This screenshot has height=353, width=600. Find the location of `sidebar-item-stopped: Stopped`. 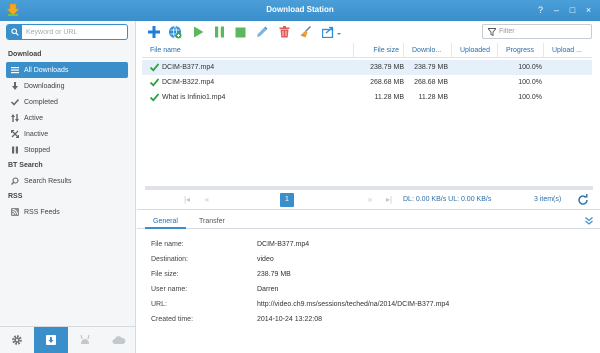

sidebar-item-stopped: Stopped is located at coordinates (67, 150).